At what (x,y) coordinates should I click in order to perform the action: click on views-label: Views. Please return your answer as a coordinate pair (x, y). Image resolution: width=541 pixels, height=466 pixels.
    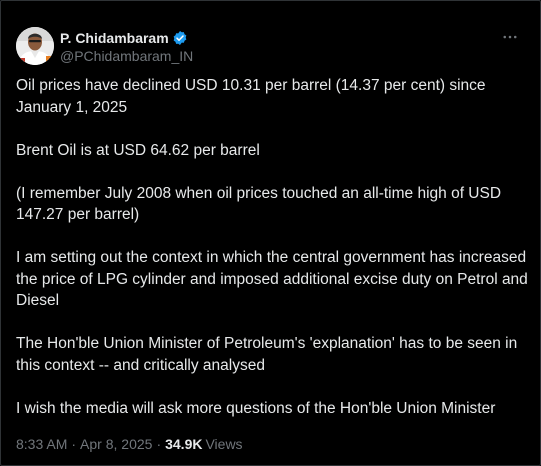
    Looking at the image, I should click on (224, 444).